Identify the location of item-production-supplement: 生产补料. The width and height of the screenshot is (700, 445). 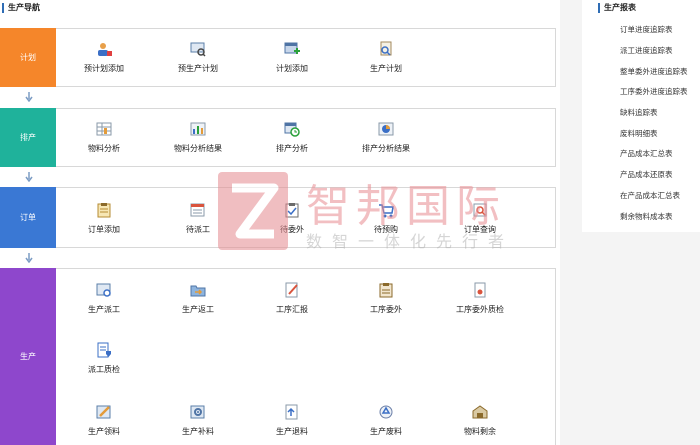
(198, 420).